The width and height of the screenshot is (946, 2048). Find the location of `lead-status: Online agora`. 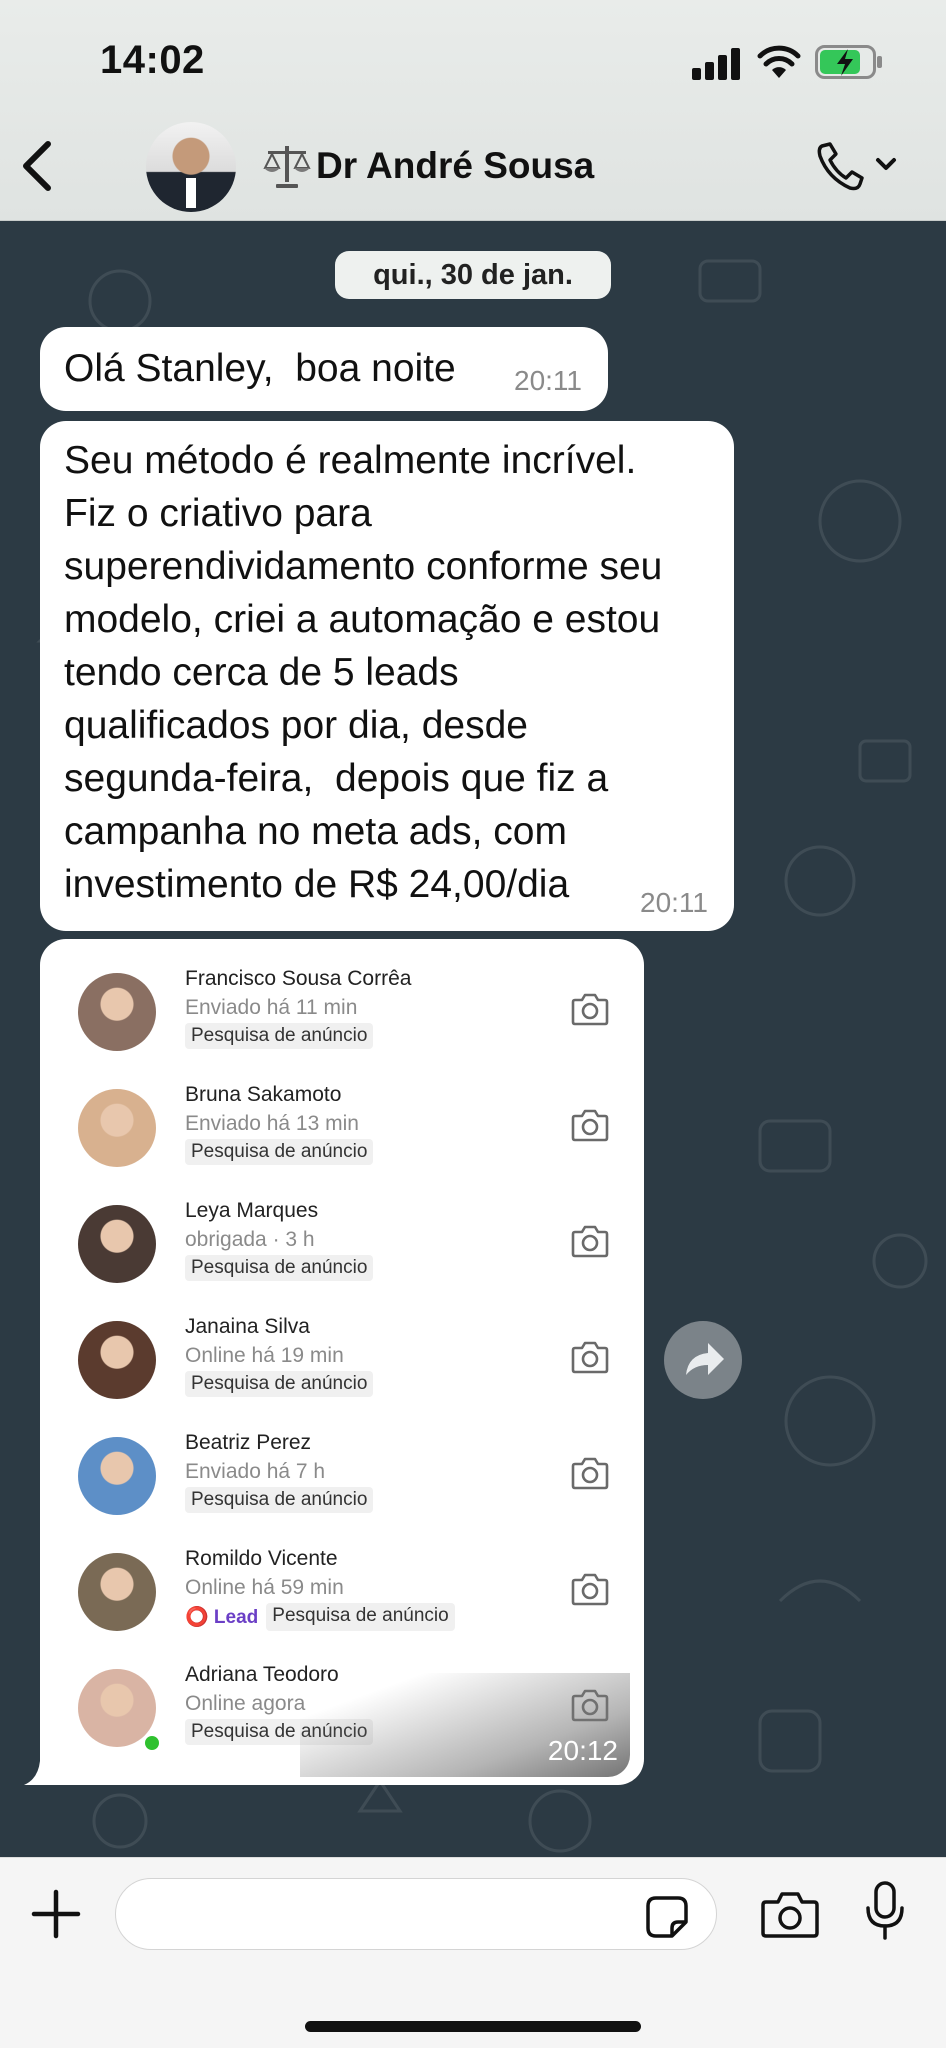

lead-status: Online agora is located at coordinates (245, 1703).